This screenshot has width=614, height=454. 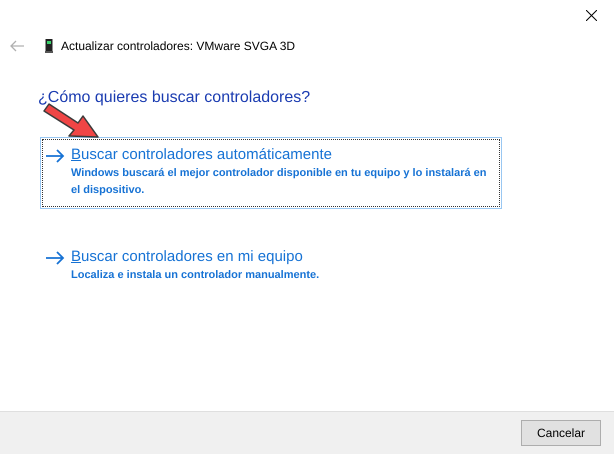 I want to click on page-heading: ¿Cómo quieres buscar controladores?, so click(x=175, y=98).